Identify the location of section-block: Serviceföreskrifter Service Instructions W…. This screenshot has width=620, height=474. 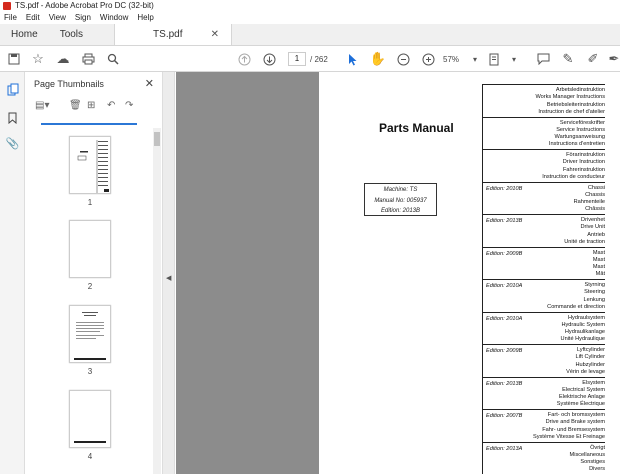
(544, 133).